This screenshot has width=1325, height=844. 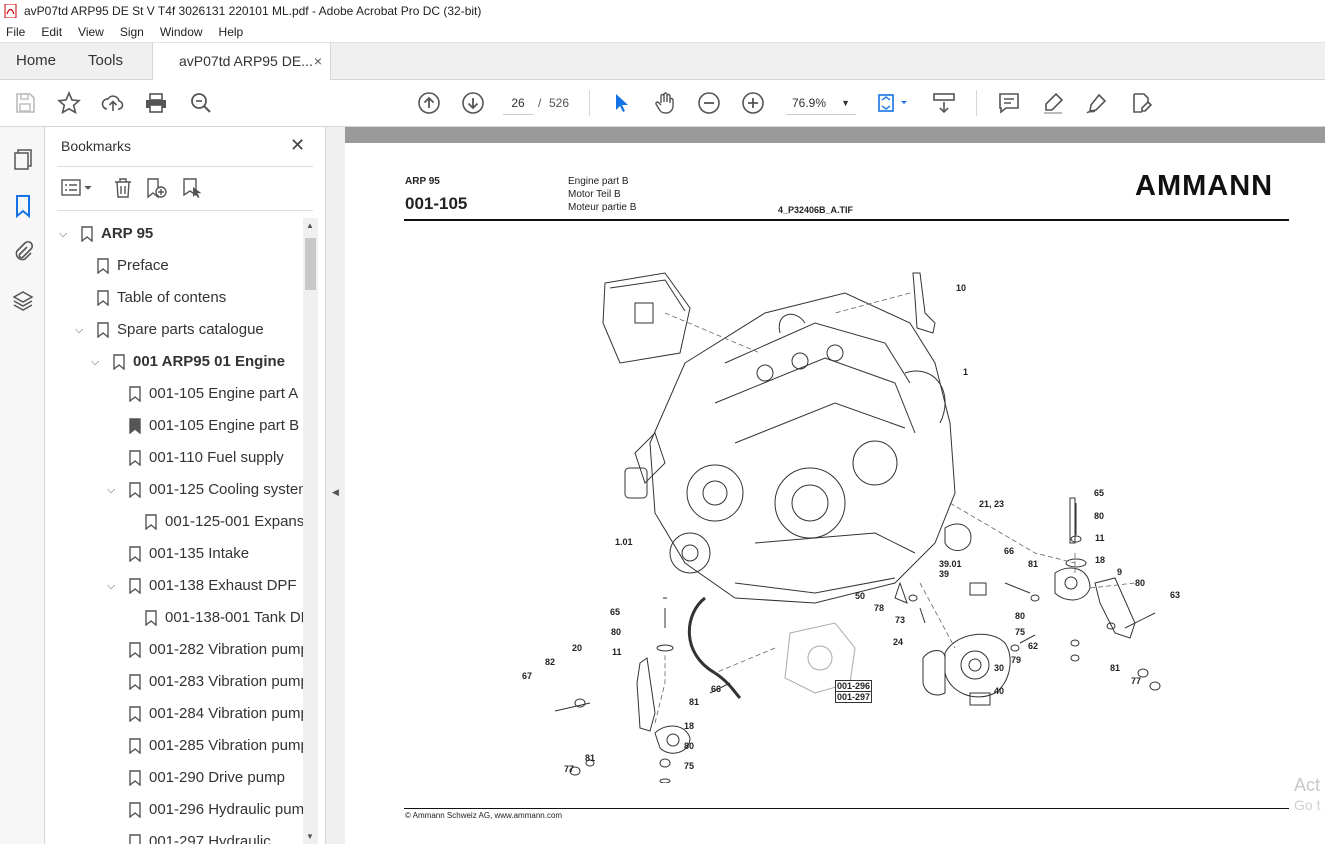 I want to click on menu-window: Window, so click(x=181, y=32).